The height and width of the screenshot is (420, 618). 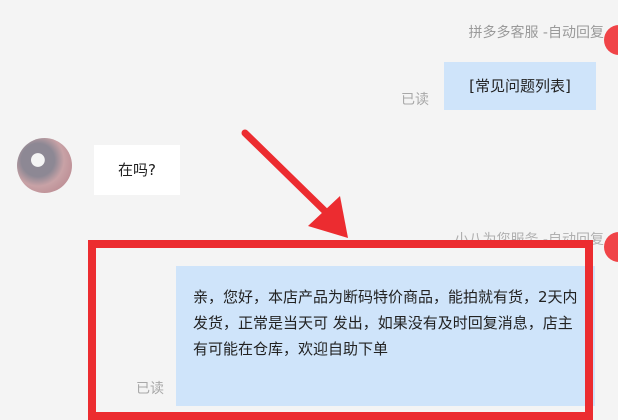 What do you see at coordinates (44, 165) in the screenshot?
I see `user-avatar` at bounding box center [44, 165].